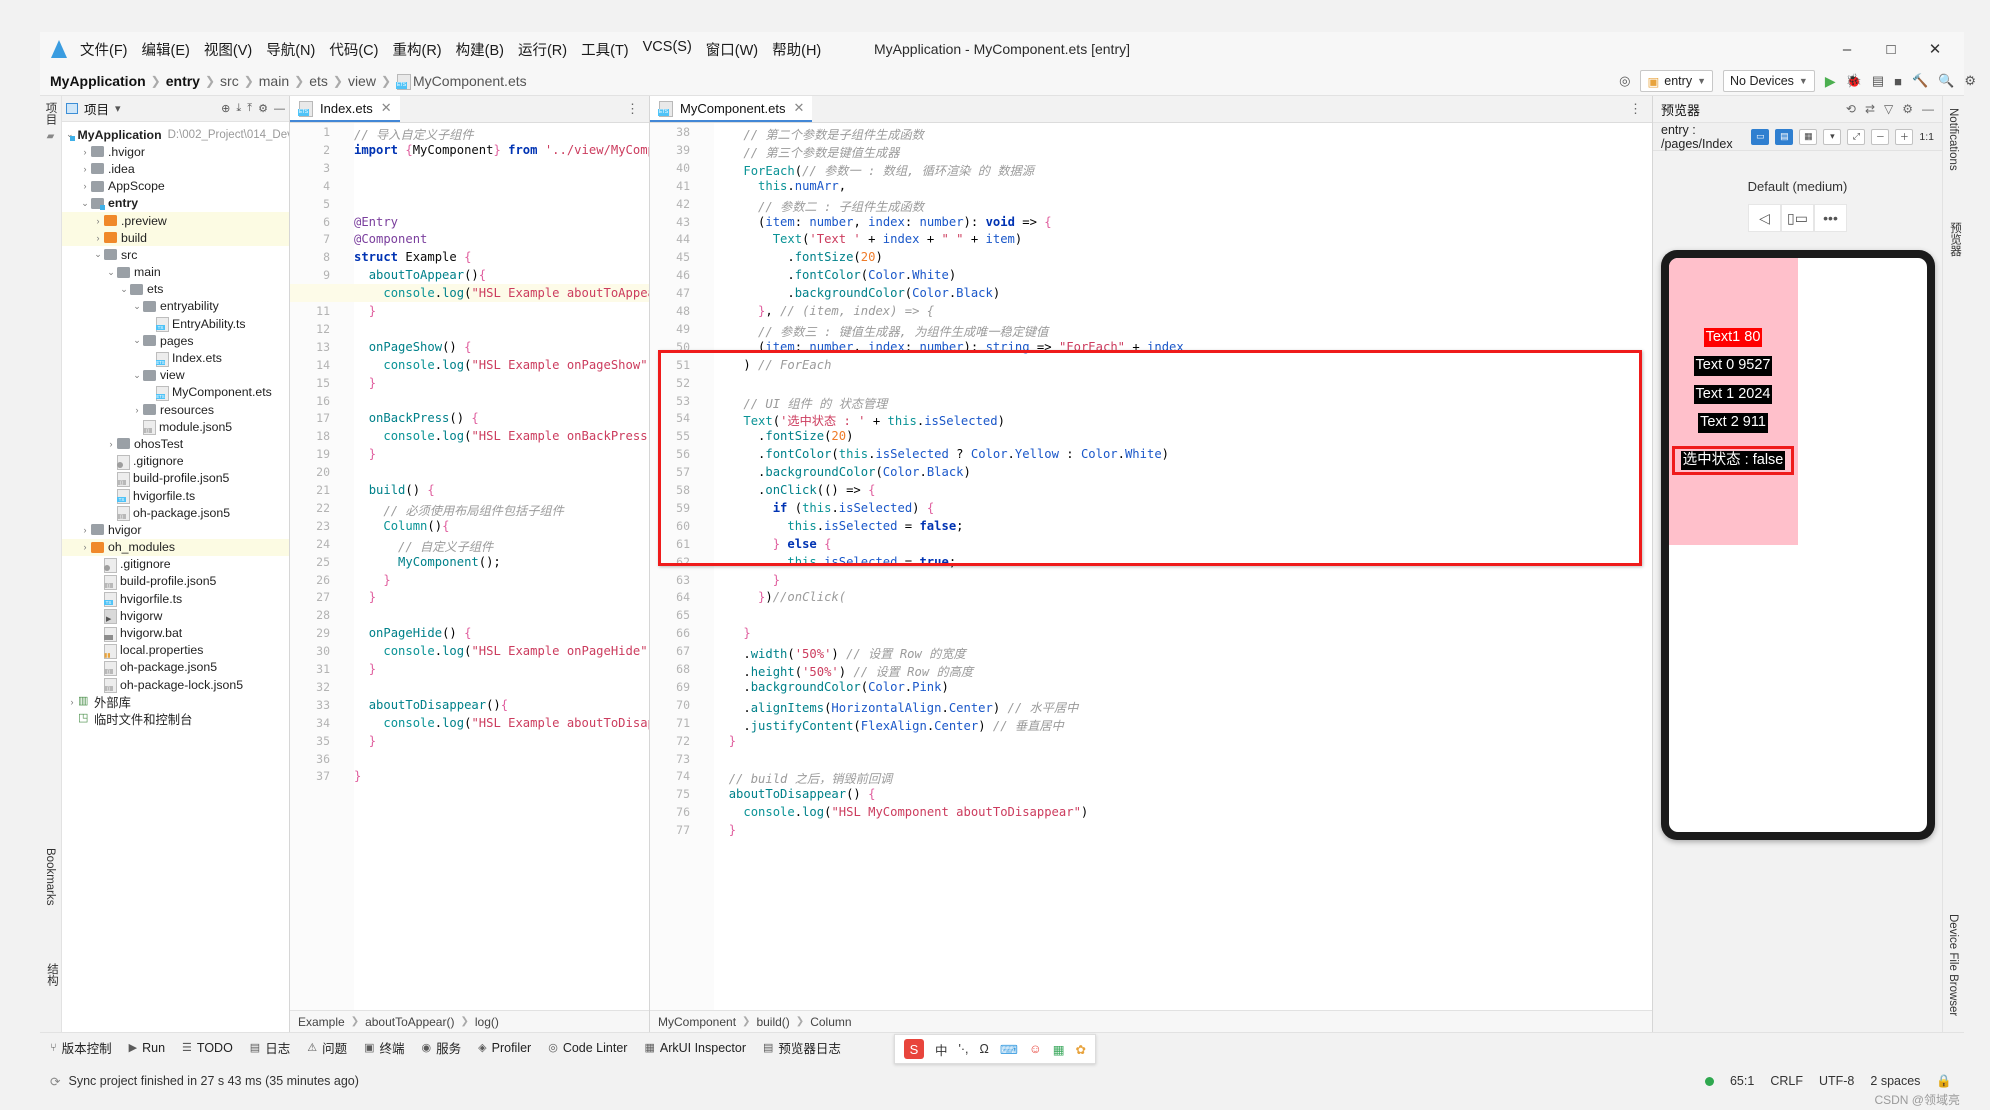 This screenshot has width=1990, height=1110. I want to click on chevron-down-icon: ▾, so click(118, 108).